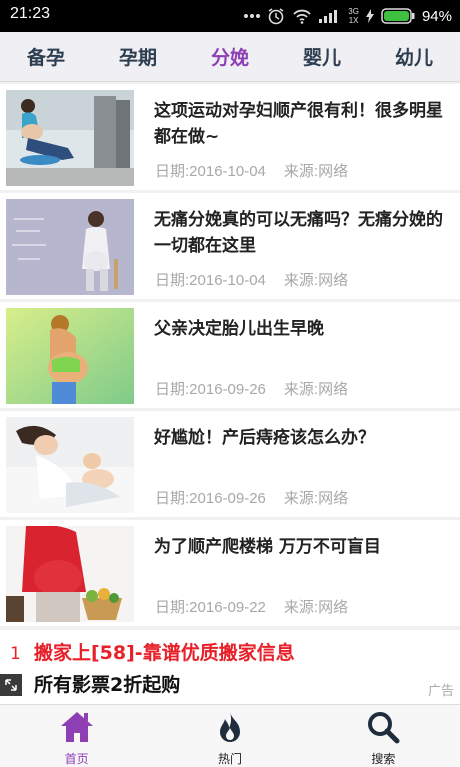  What do you see at coordinates (353, 20) in the screenshot?
I see `network-sim-label: 1X` at bounding box center [353, 20].